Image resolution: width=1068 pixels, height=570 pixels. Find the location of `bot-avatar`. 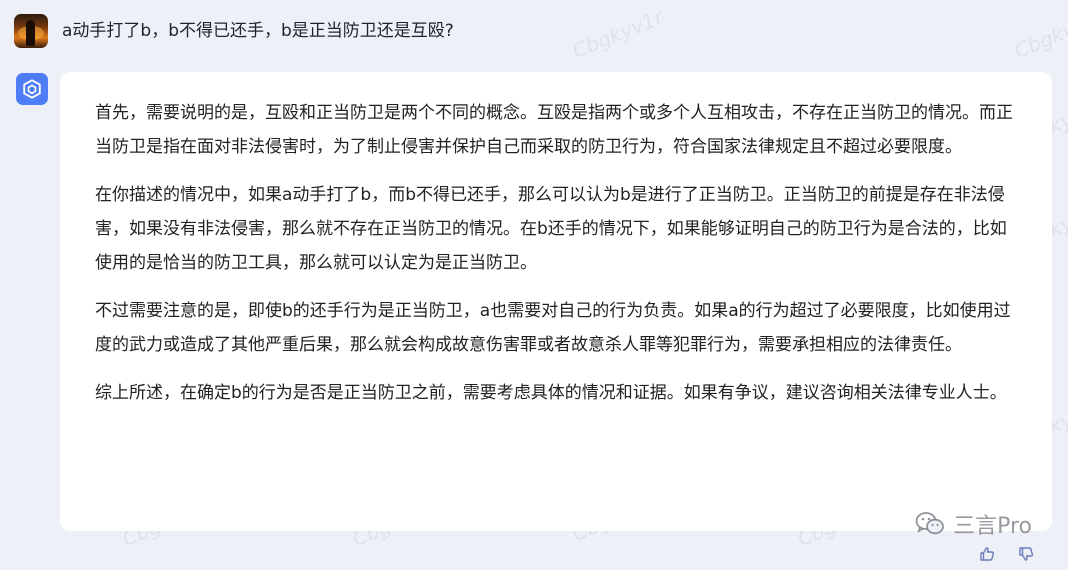

bot-avatar is located at coordinates (32, 89).